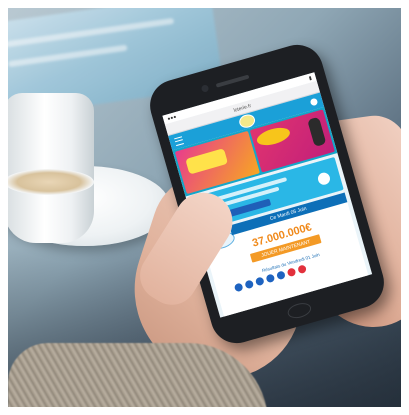 Image resolution: width=409 pixels, height=415 pixels. What do you see at coordinates (317, 131) in the screenshot?
I see `pirate-character` at bounding box center [317, 131].